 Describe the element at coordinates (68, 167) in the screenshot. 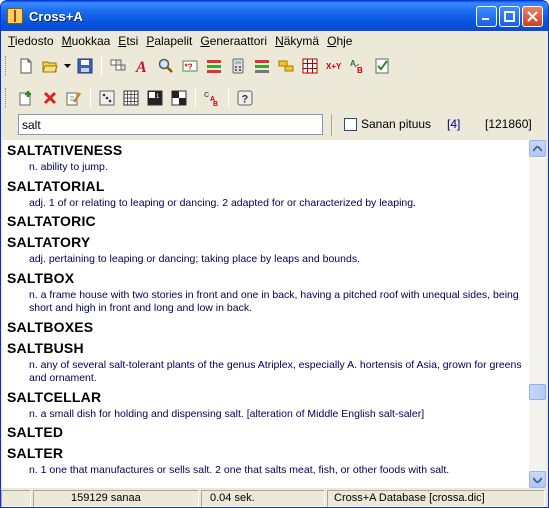

I see `entry-definition: n. ability to jump.` at that location.